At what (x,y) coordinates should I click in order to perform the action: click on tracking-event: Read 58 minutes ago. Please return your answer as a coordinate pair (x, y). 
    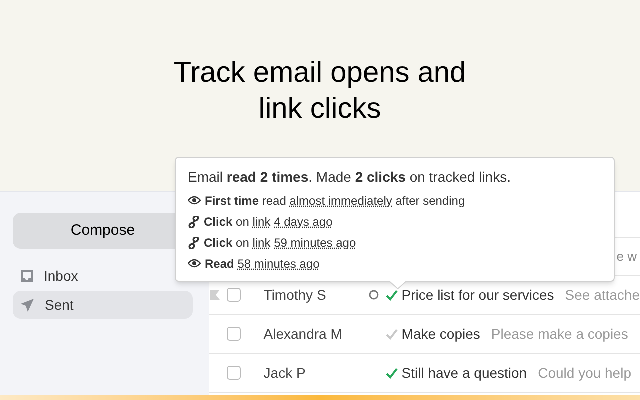
    Looking at the image, I should click on (262, 264).